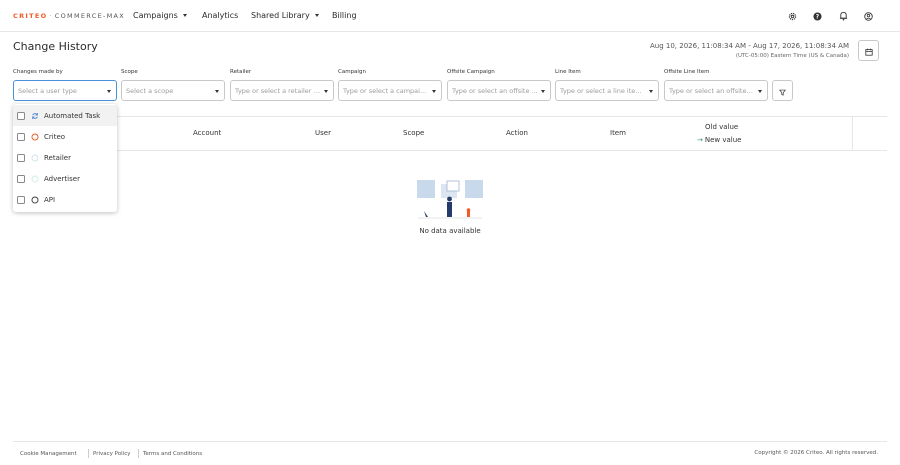 The image size is (900, 465). Describe the element at coordinates (30, 16) in the screenshot. I see `logo-brand: CRITEO` at that location.